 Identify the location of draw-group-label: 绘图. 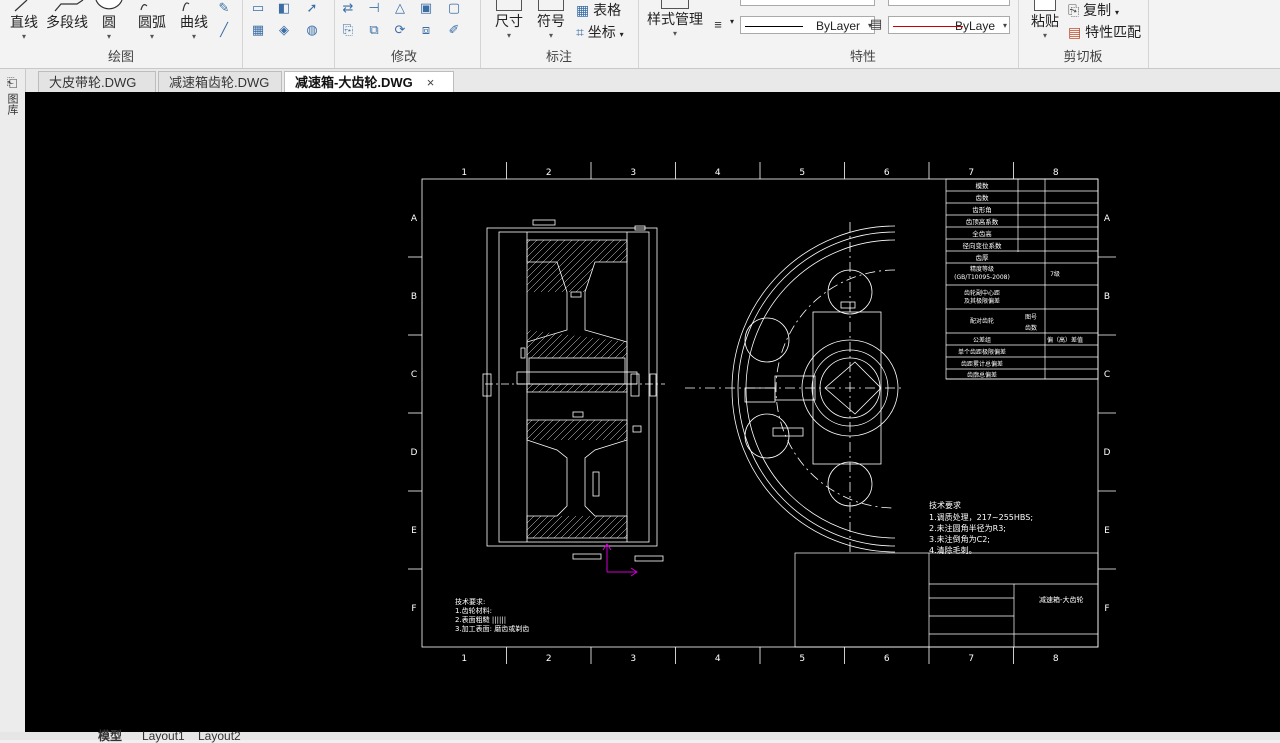
(120, 56).